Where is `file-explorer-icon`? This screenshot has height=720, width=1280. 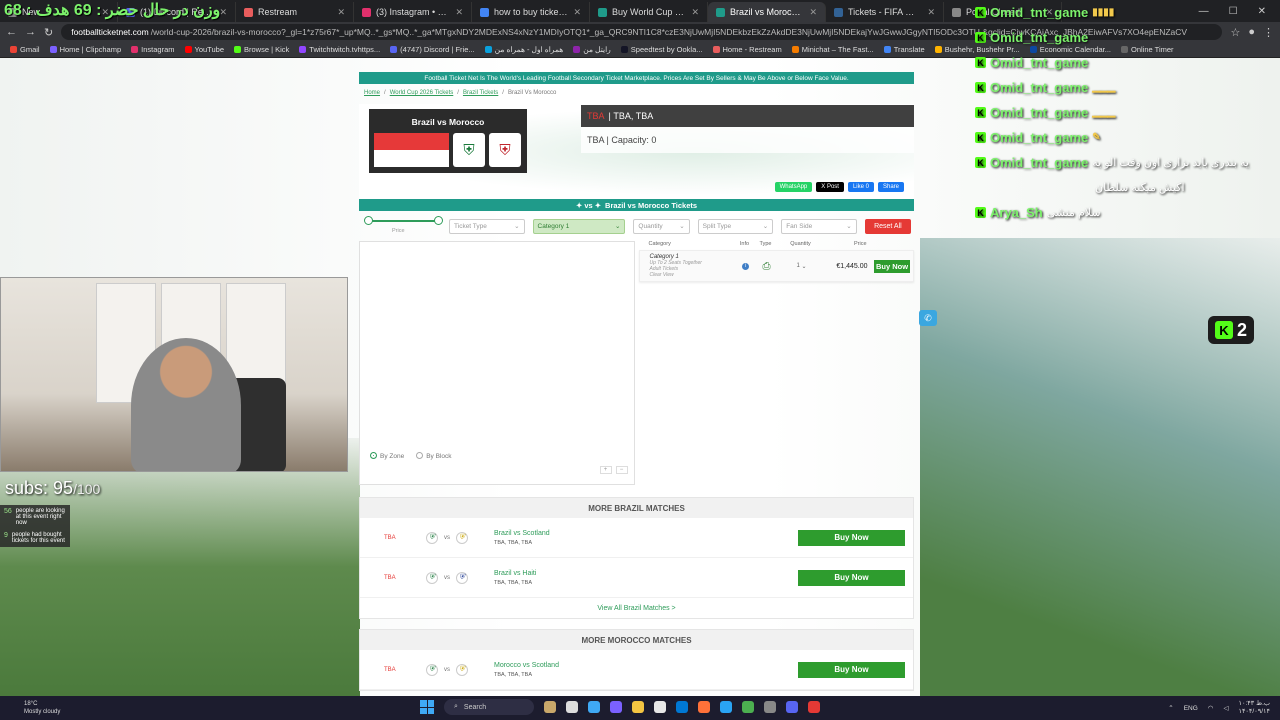 file-explorer-icon is located at coordinates (638, 707).